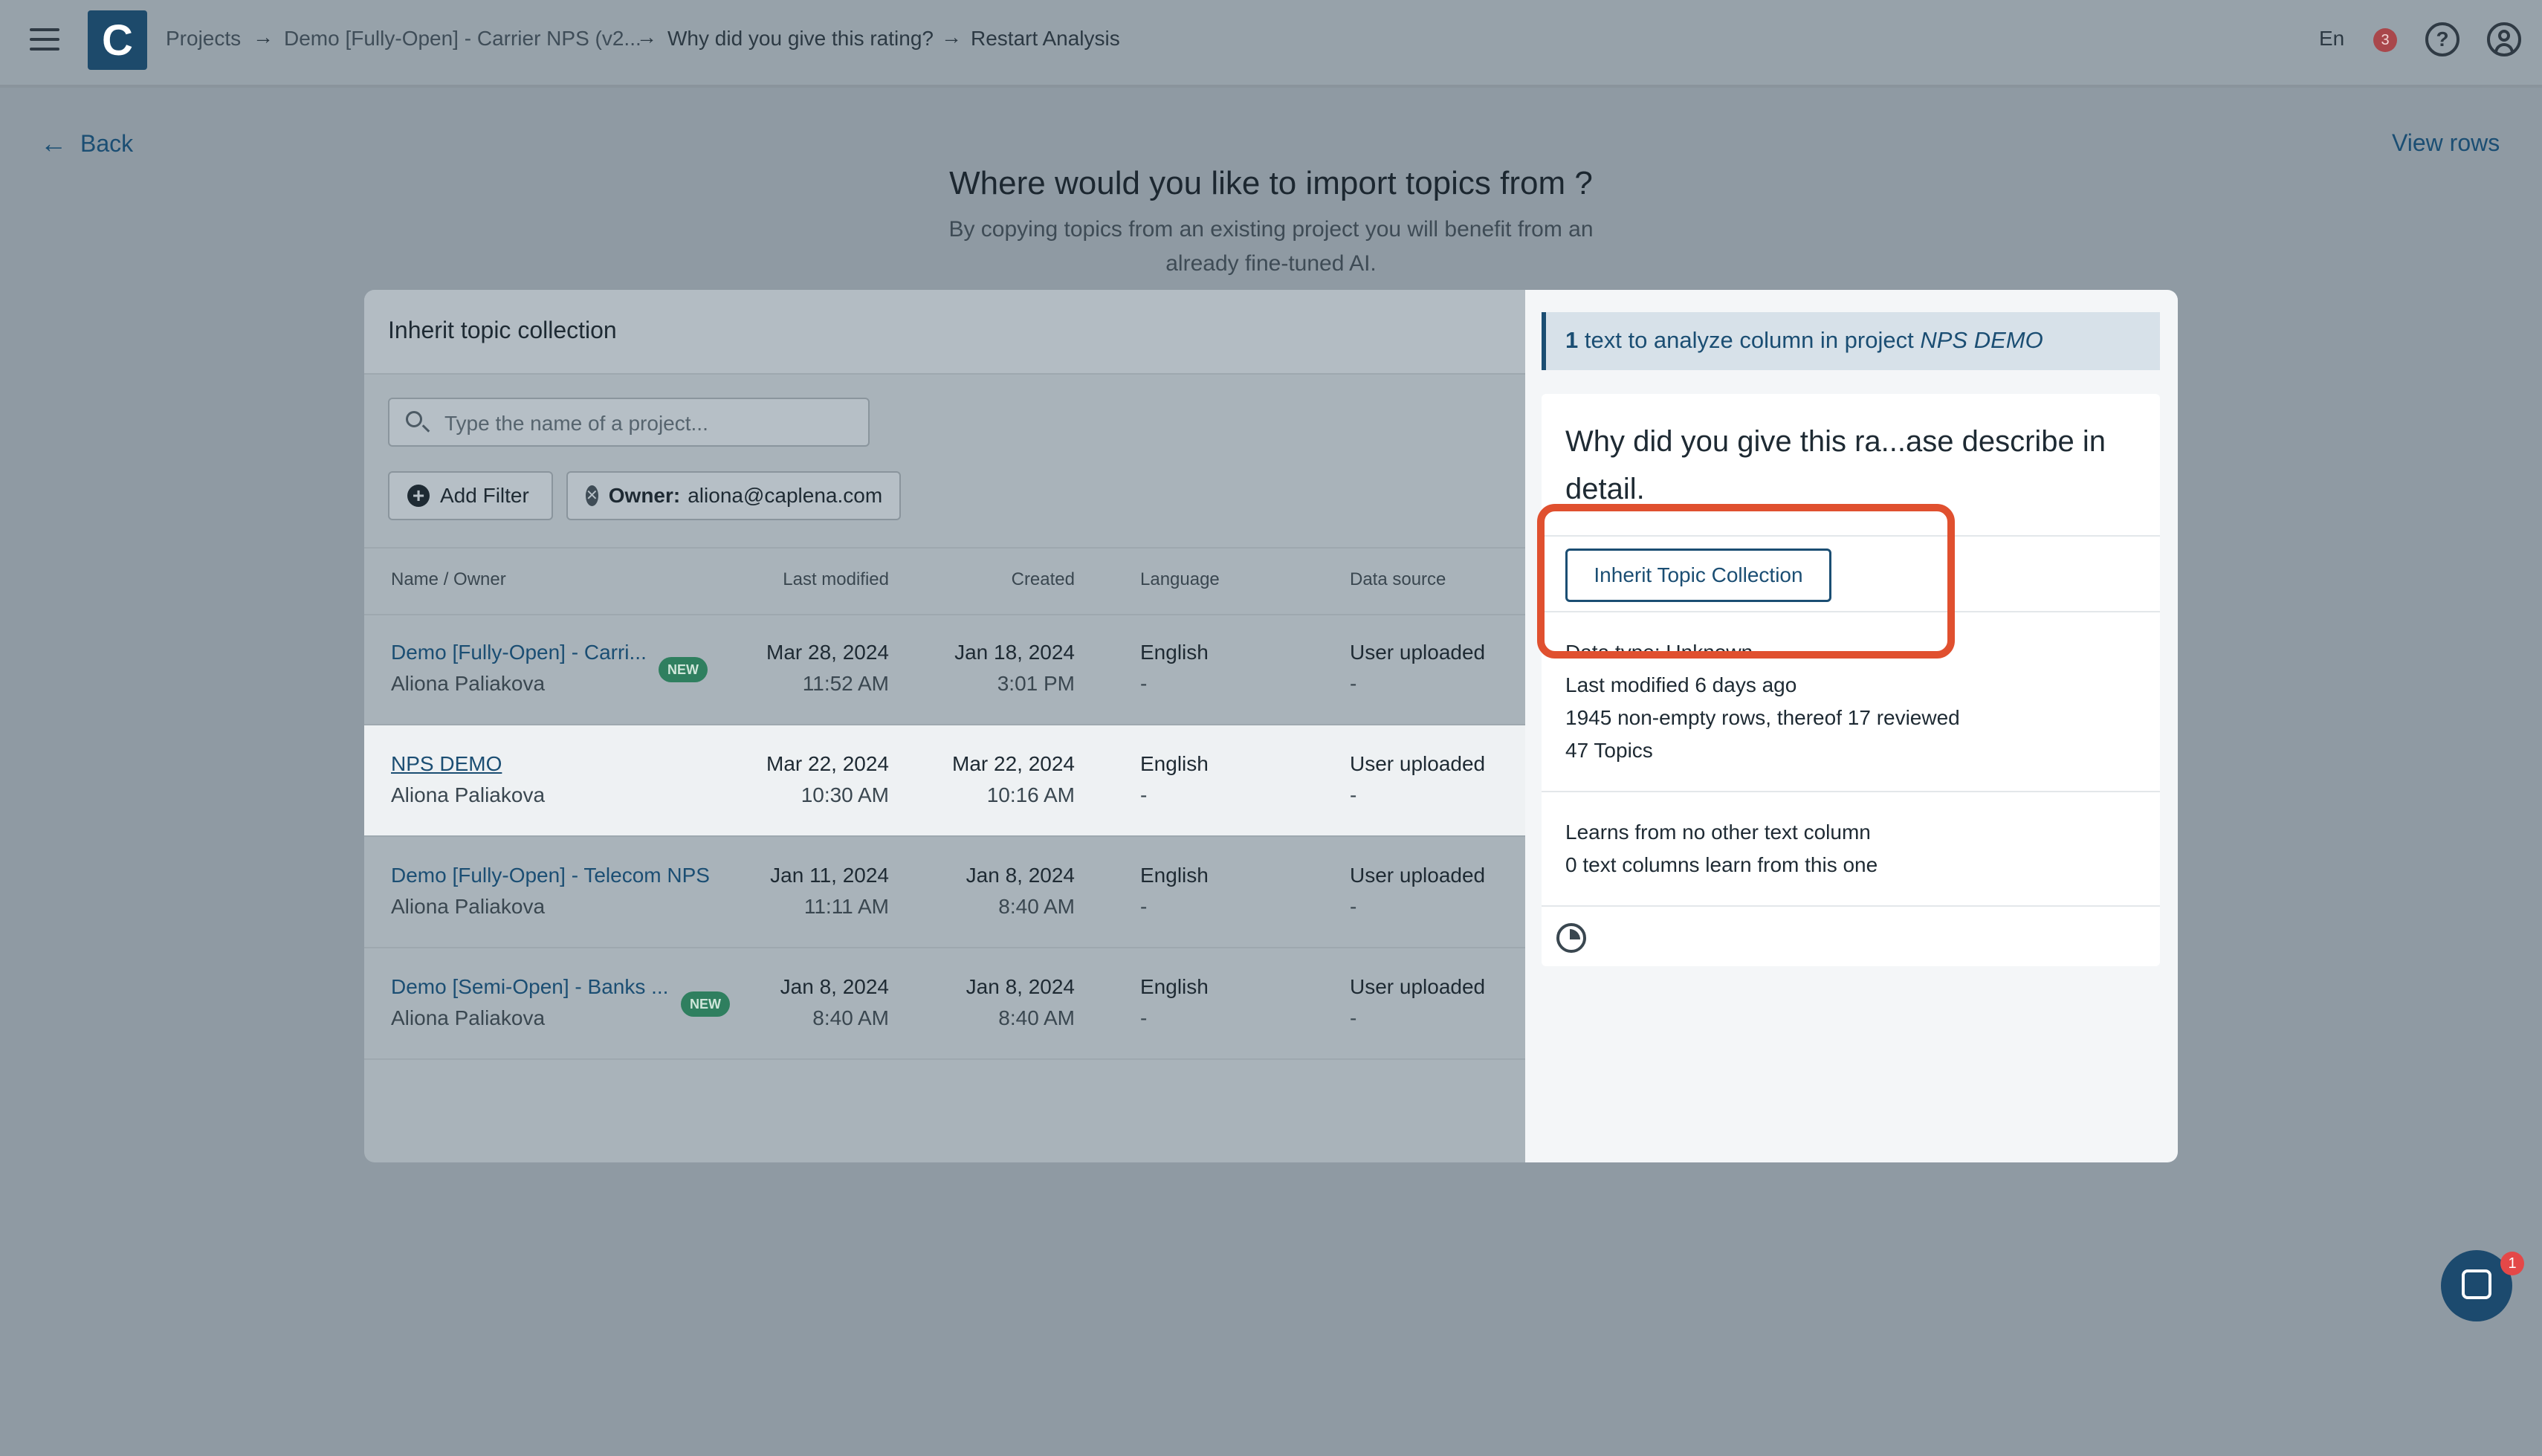 The image size is (2542, 1456). Describe the element at coordinates (845, 795) in the screenshot. I see `modified-time: 10:30 AM` at that location.